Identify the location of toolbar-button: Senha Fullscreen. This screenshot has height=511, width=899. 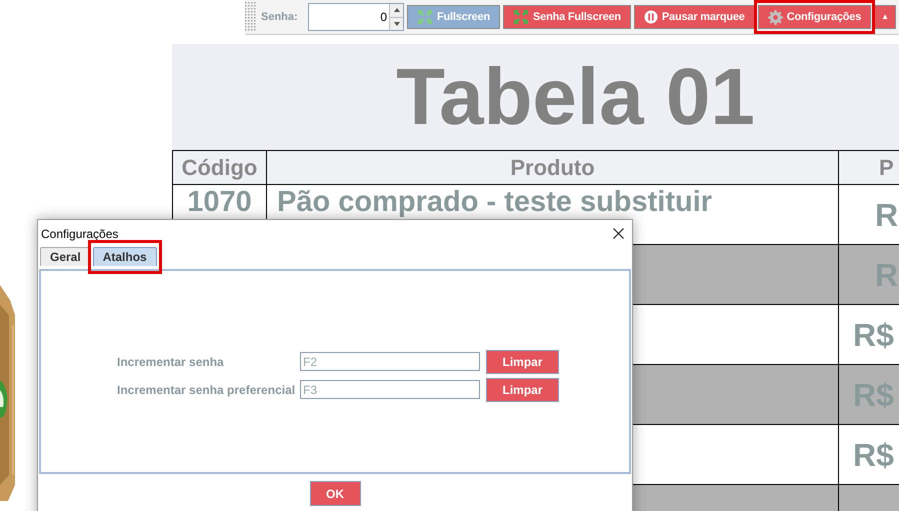
(567, 17).